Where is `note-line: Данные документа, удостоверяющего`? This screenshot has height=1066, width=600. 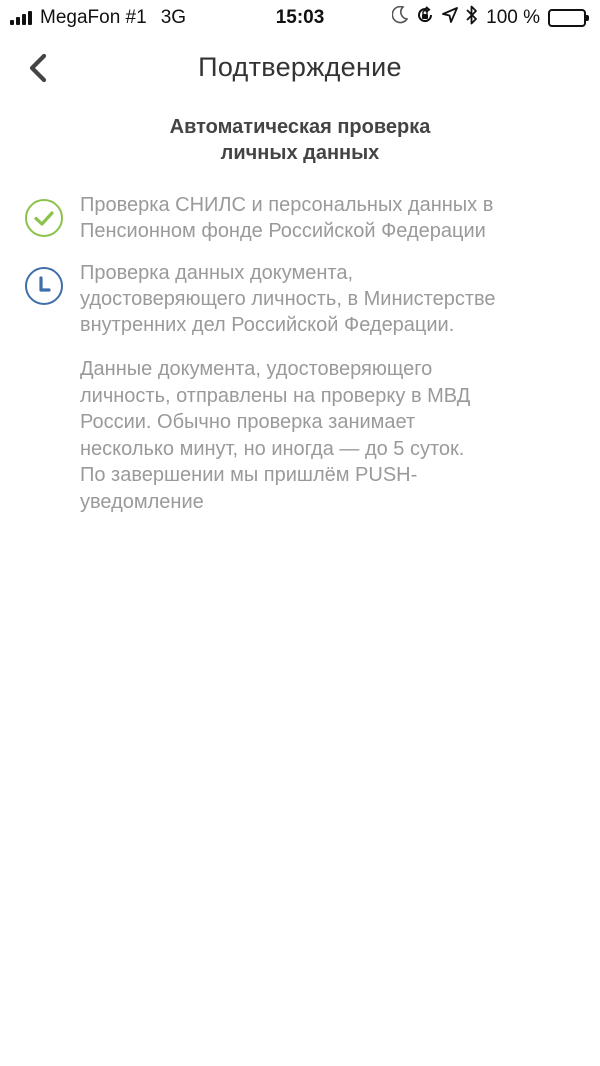 note-line: Данные документа, удостоверяющего is located at coordinates (256, 369).